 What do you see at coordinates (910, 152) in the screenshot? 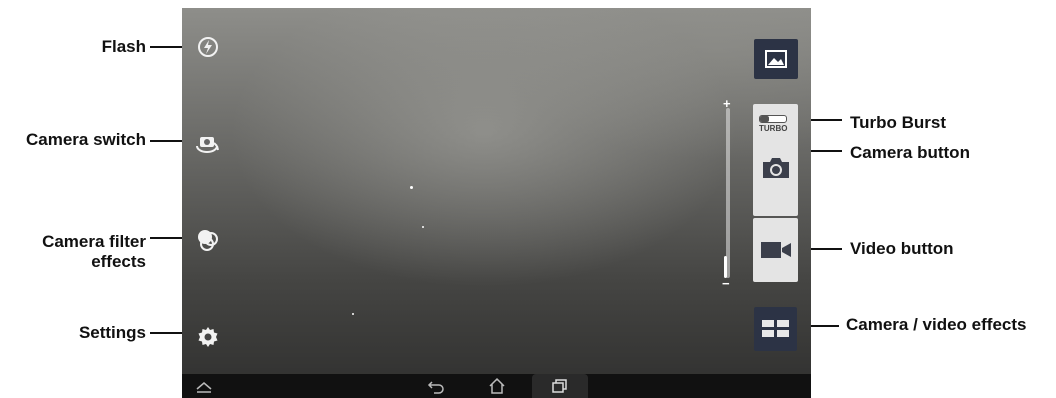
I see `callout-camera-button: Camera button` at bounding box center [910, 152].